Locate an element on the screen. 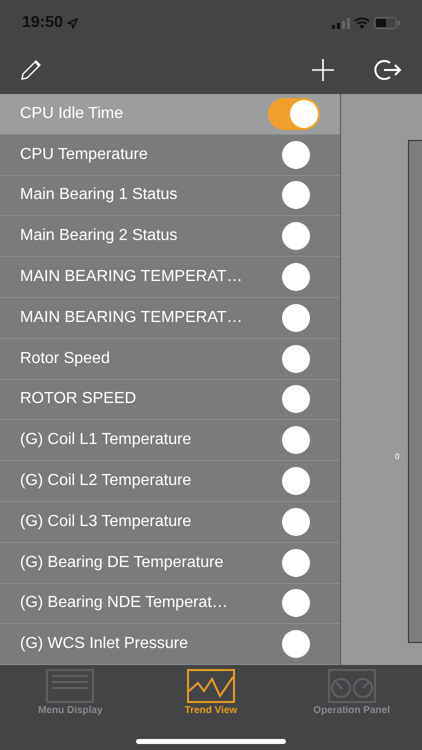 This screenshot has width=422, height=750. location-arrow-icon is located at coordinates (72, 23).